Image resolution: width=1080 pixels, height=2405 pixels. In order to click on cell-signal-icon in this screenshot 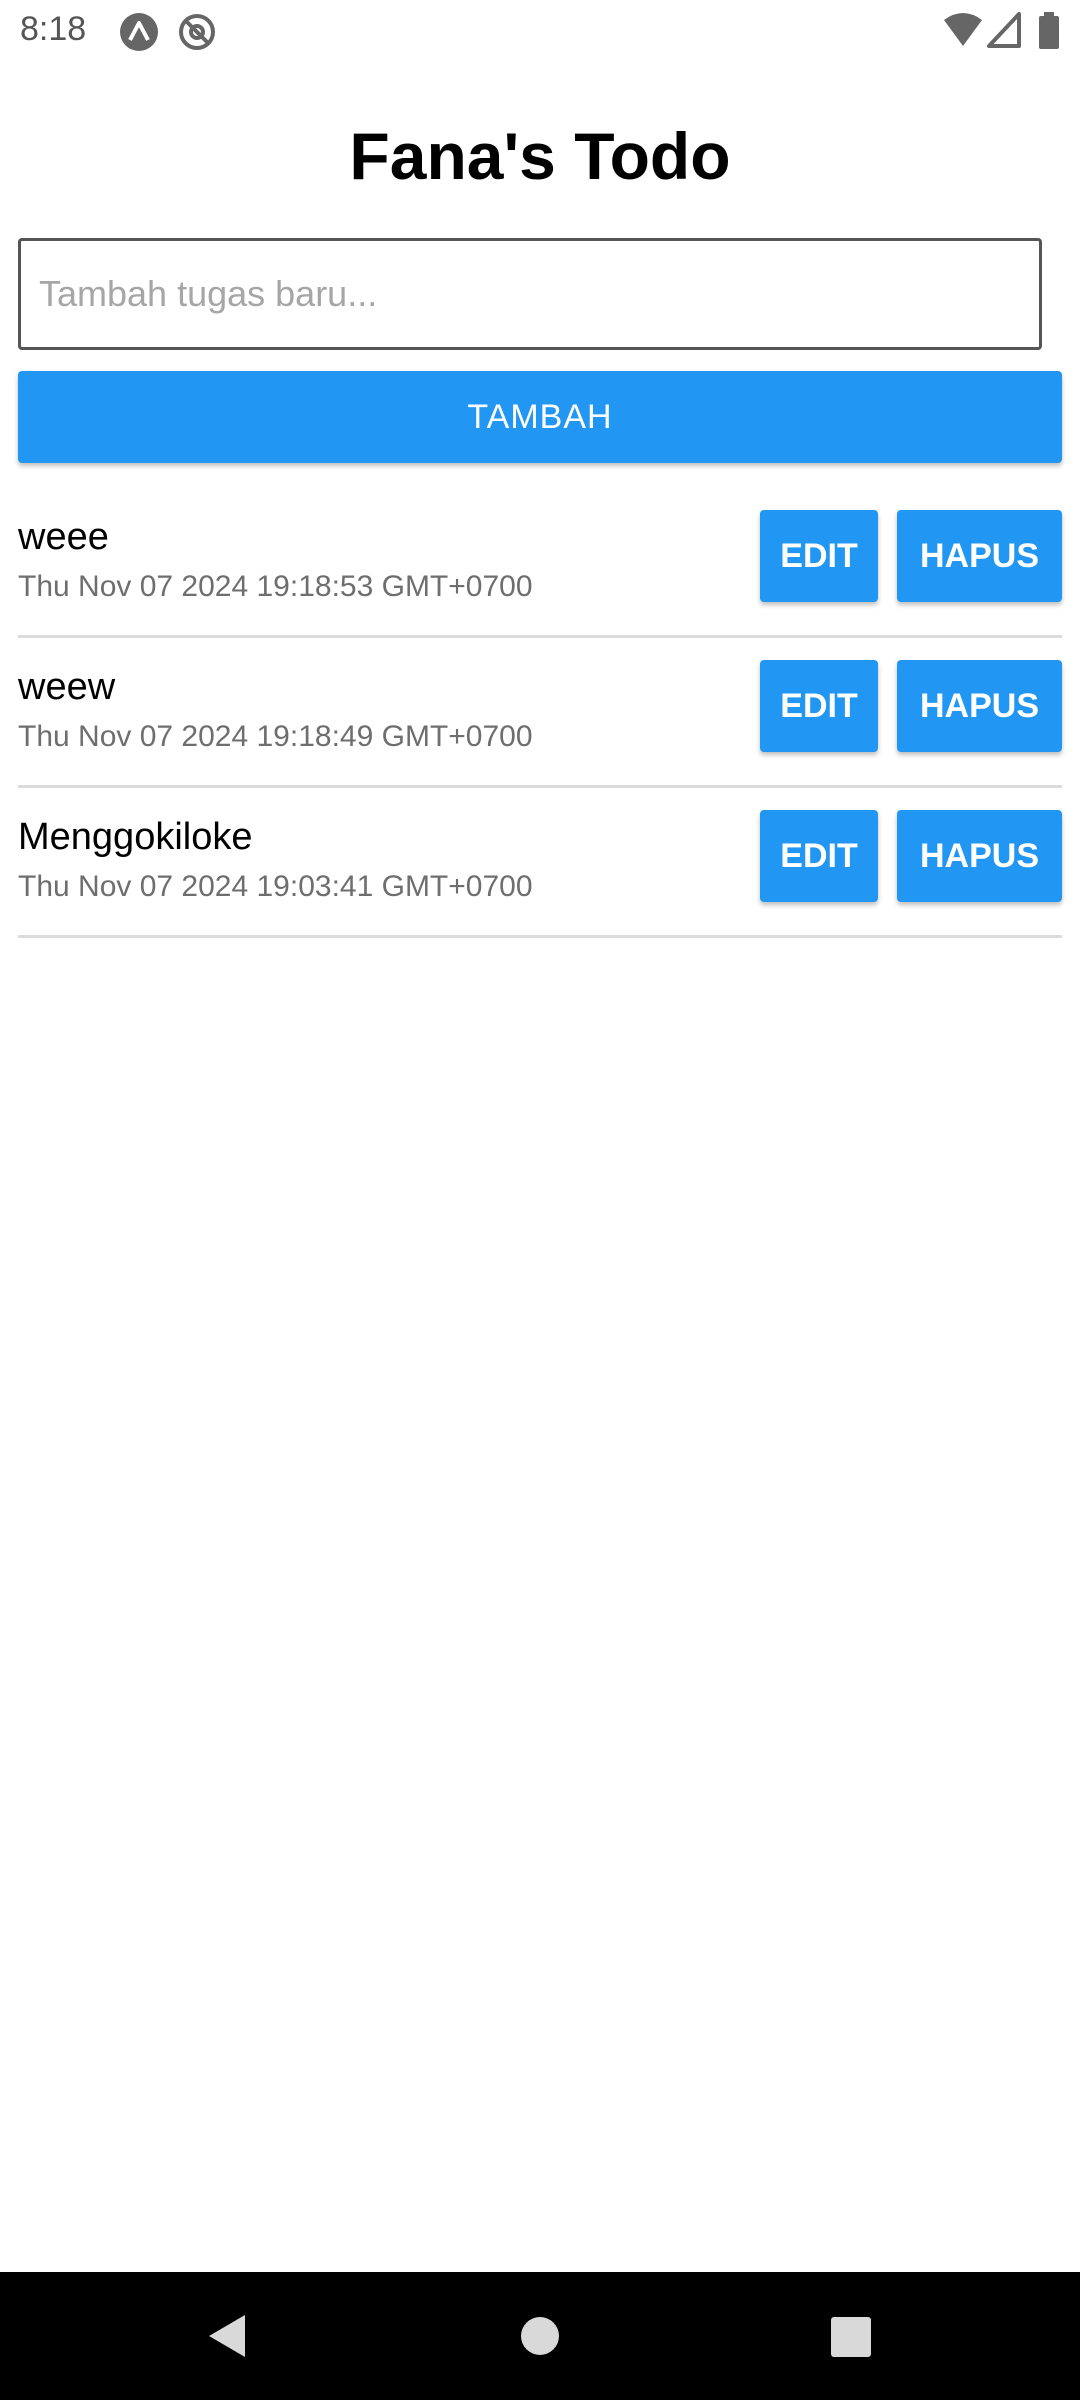, I will do `click(1004, 32)`.